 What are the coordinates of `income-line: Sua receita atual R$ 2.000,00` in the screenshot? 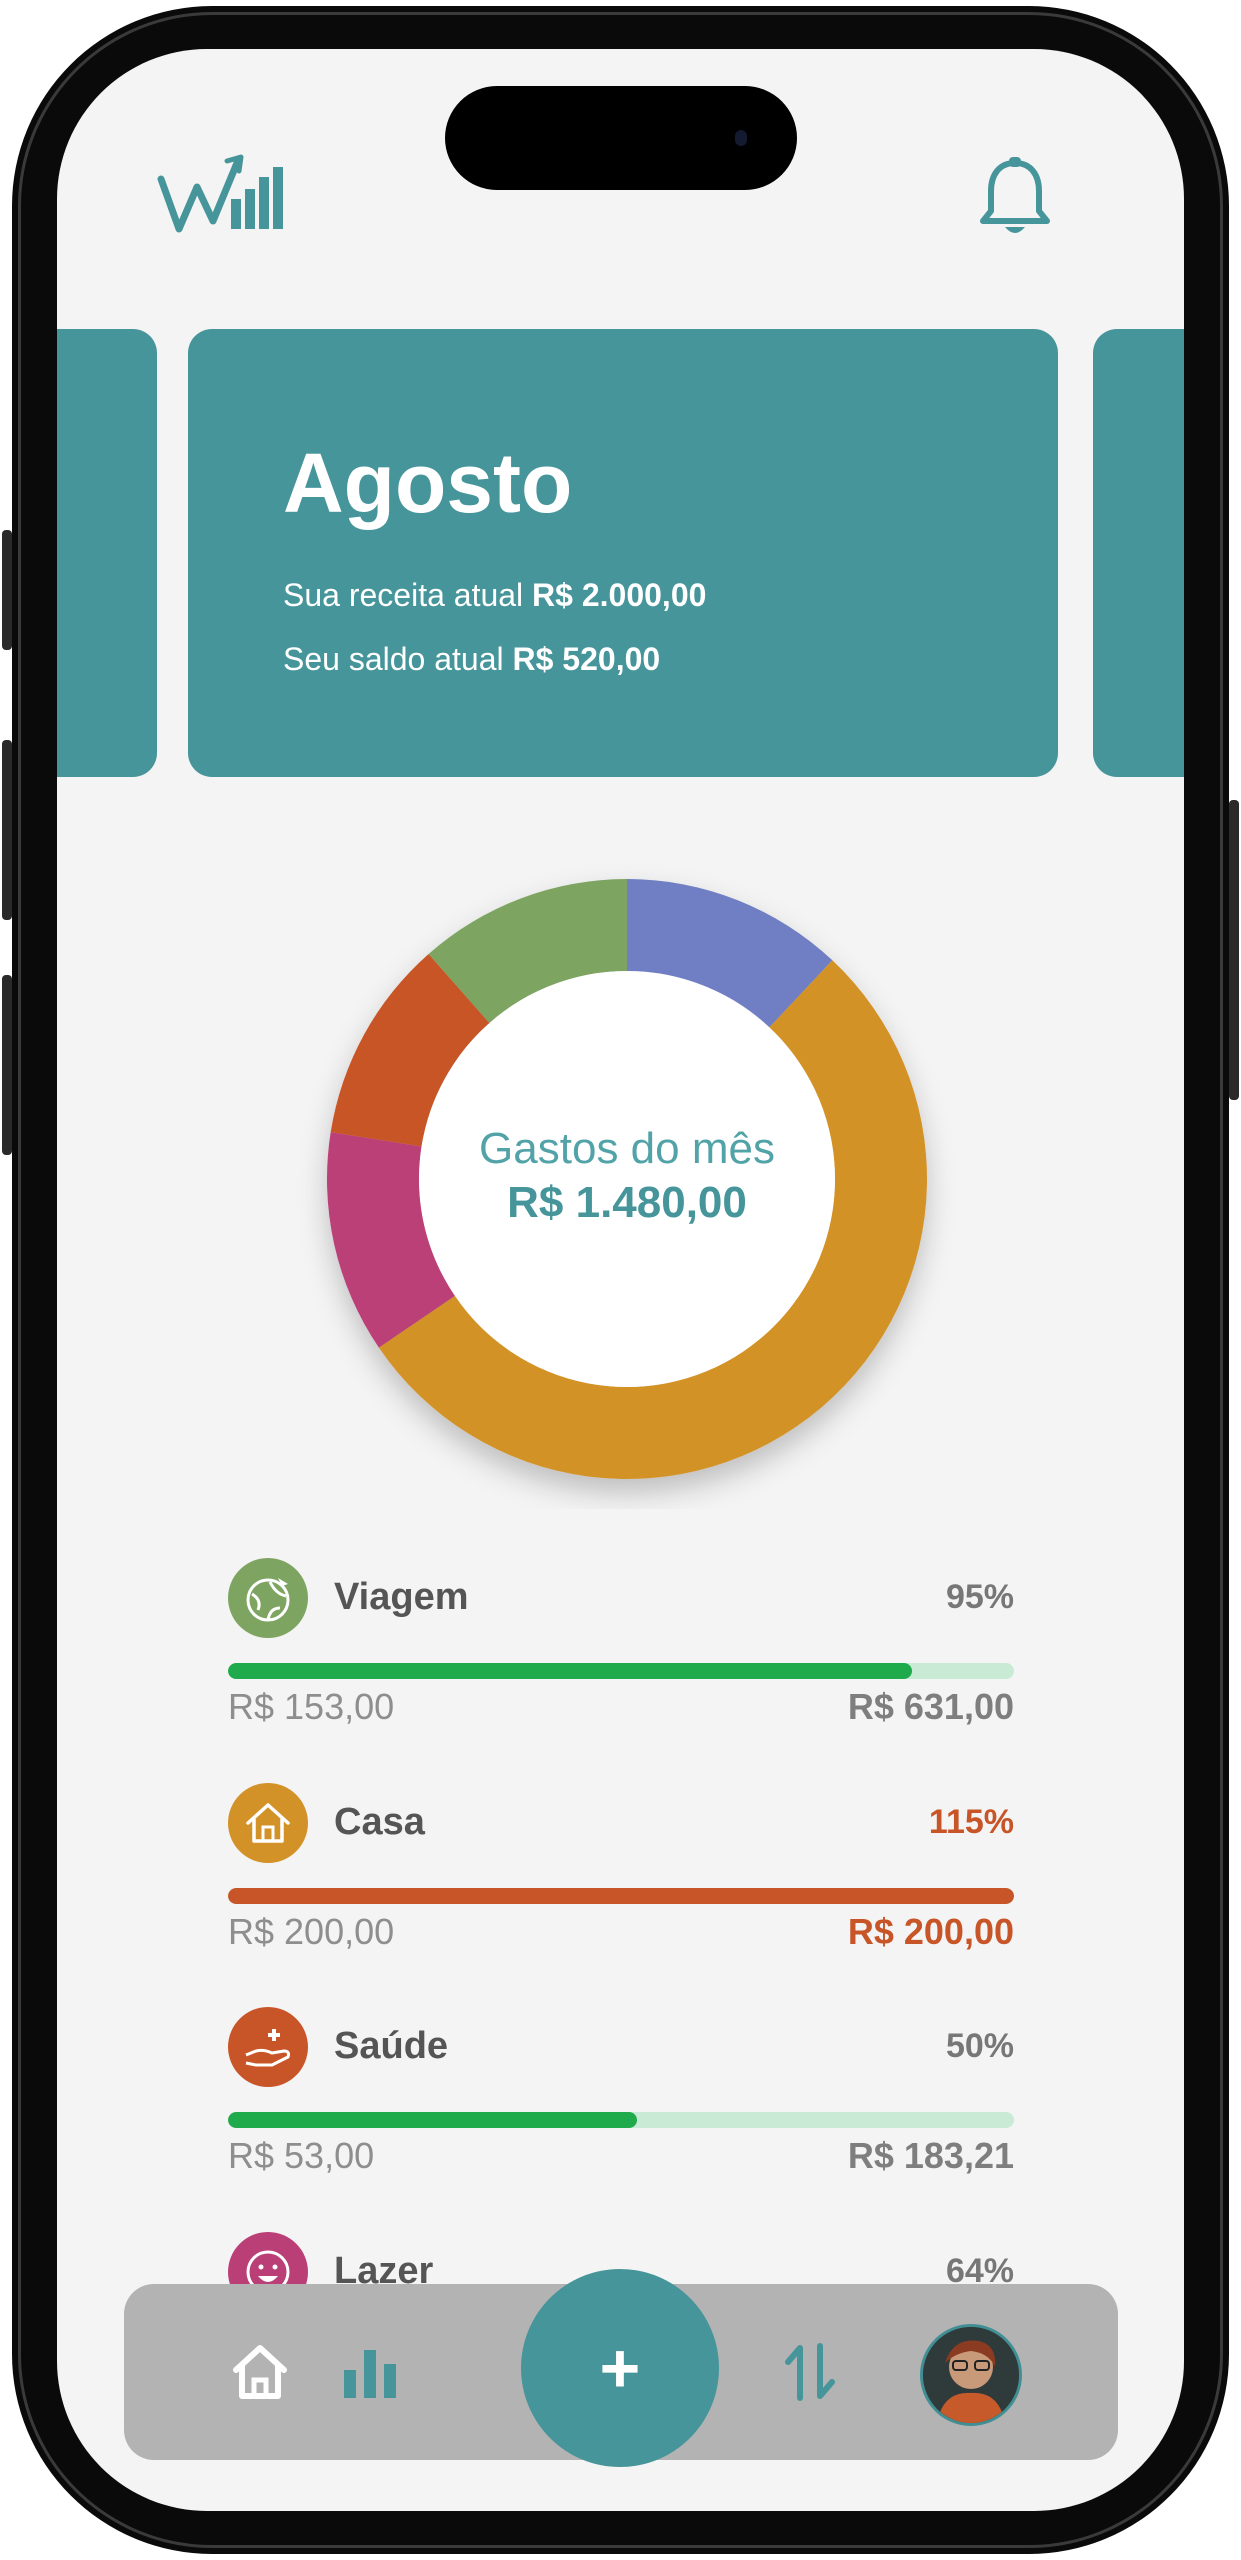 It's located at (494, 595).